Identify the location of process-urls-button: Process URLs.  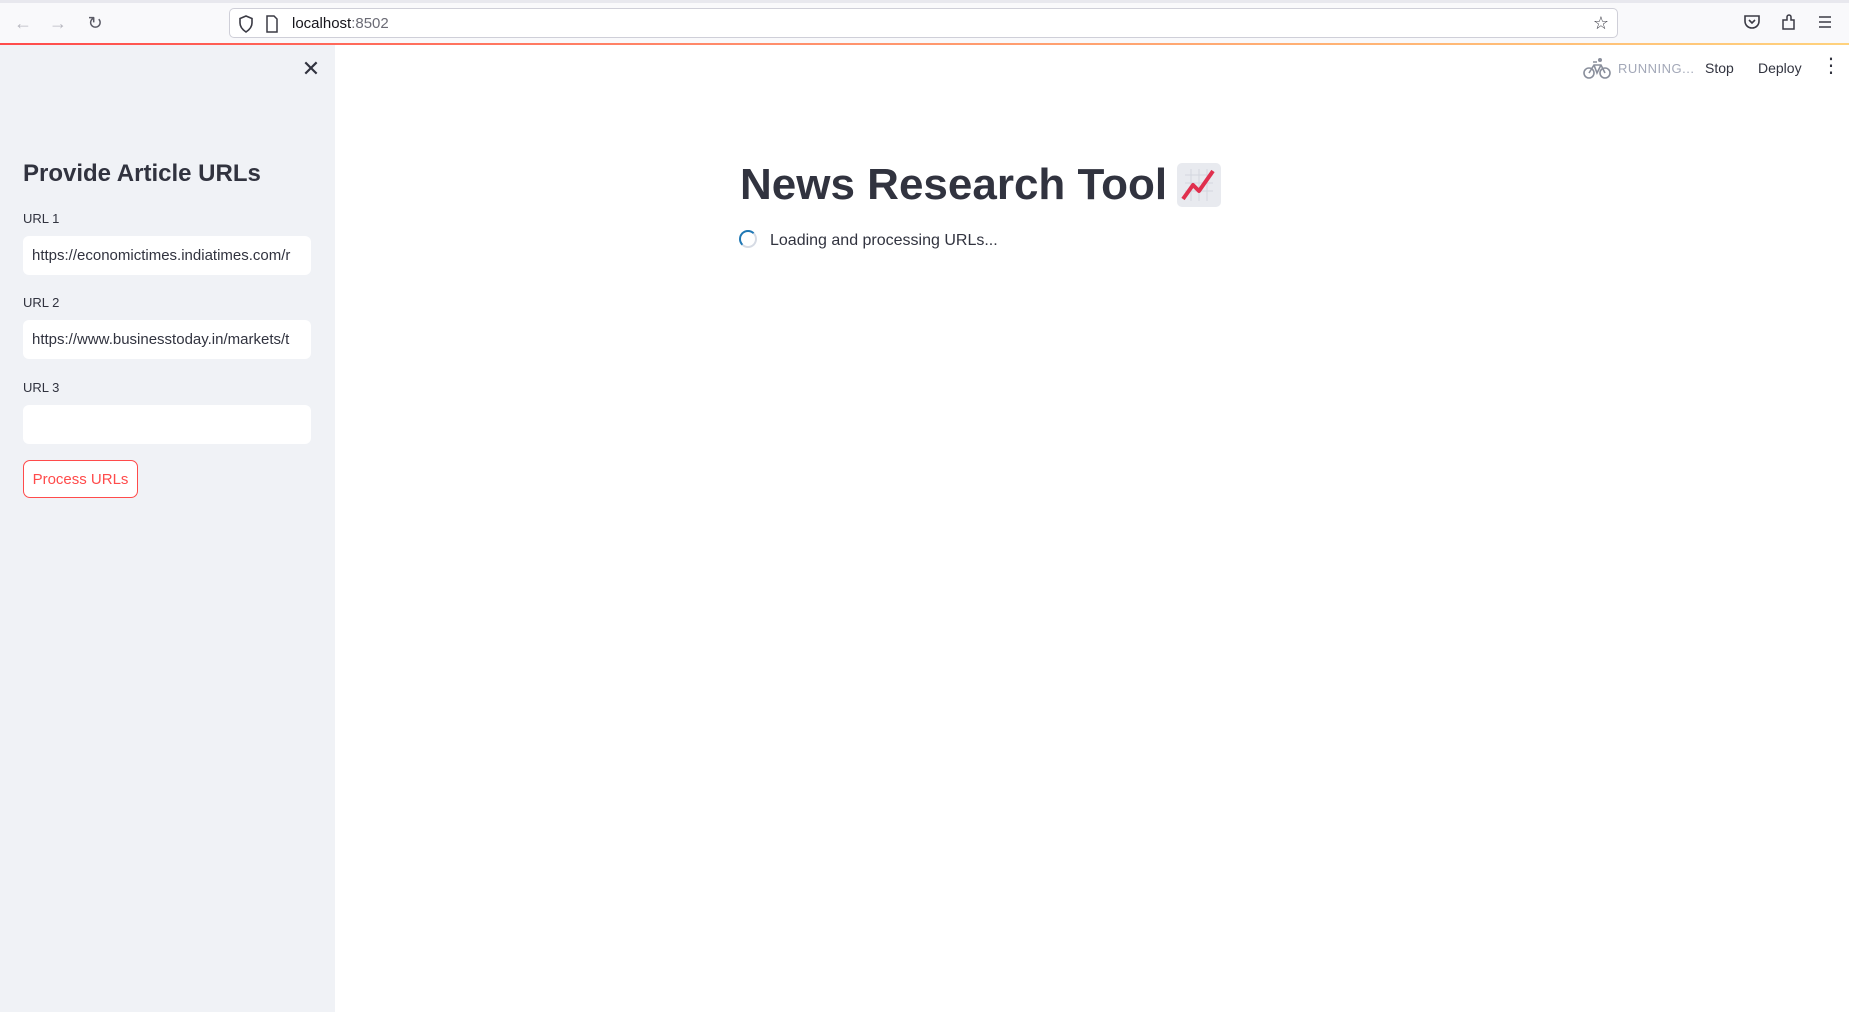
(80, 479).